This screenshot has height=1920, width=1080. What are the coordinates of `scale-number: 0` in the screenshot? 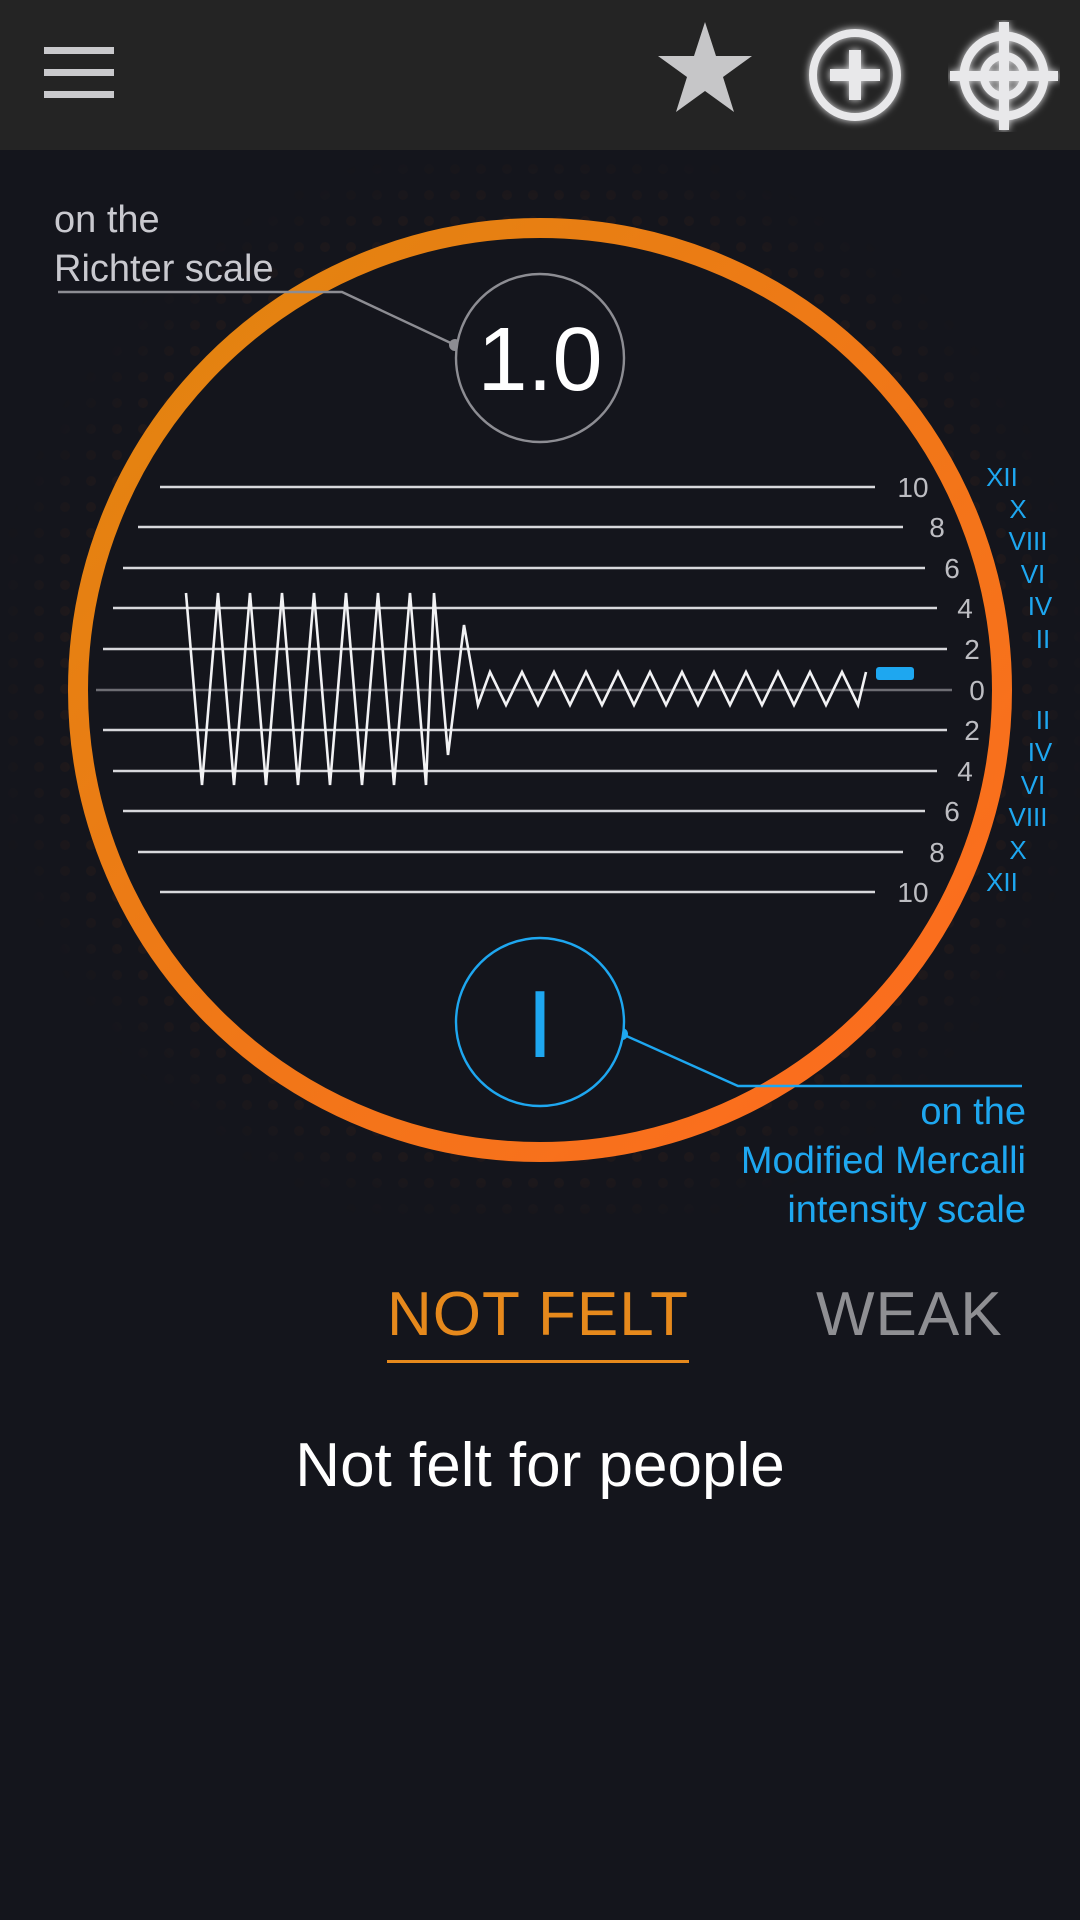 It's located at (977, 690).